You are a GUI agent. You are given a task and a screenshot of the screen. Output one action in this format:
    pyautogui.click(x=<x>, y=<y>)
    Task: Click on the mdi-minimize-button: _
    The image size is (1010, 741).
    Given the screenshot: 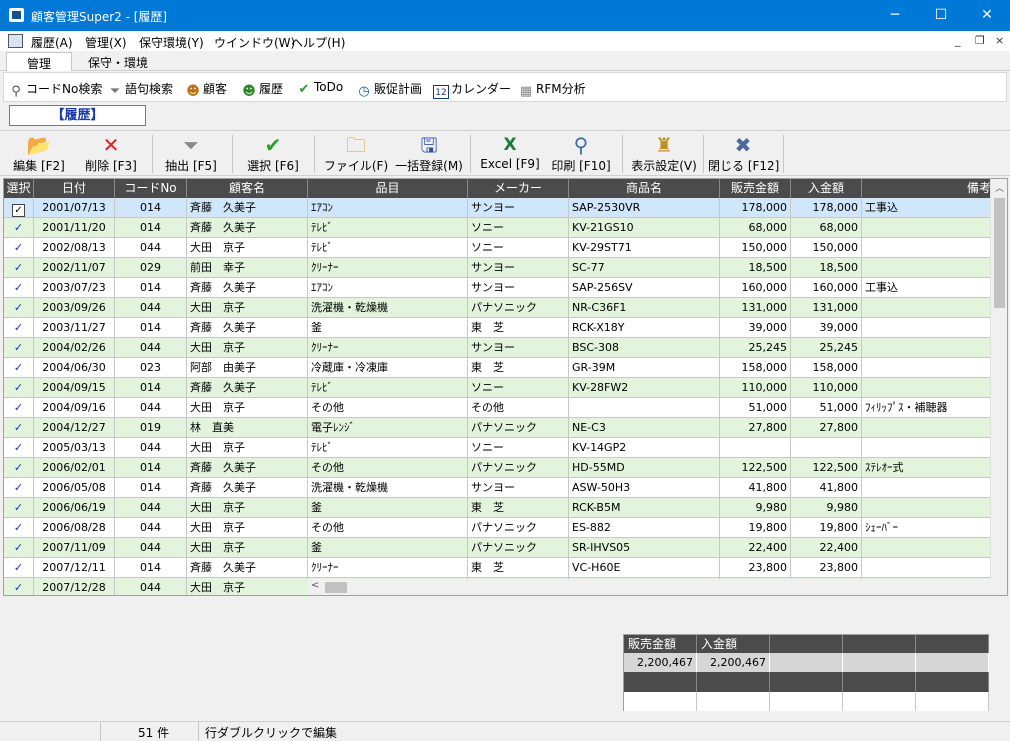 What is the action you would take?
    pyautogui.click(x=958, y=40)
    